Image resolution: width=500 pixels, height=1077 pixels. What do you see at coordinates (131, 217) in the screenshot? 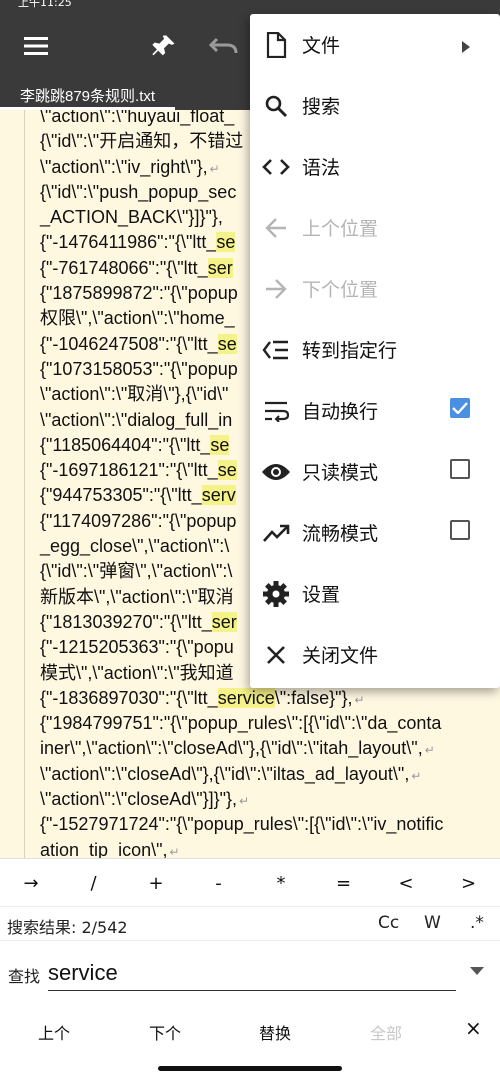
I see `code-text: _ACTION_BACK\"}]}"},` at bounding box center [131, 217].